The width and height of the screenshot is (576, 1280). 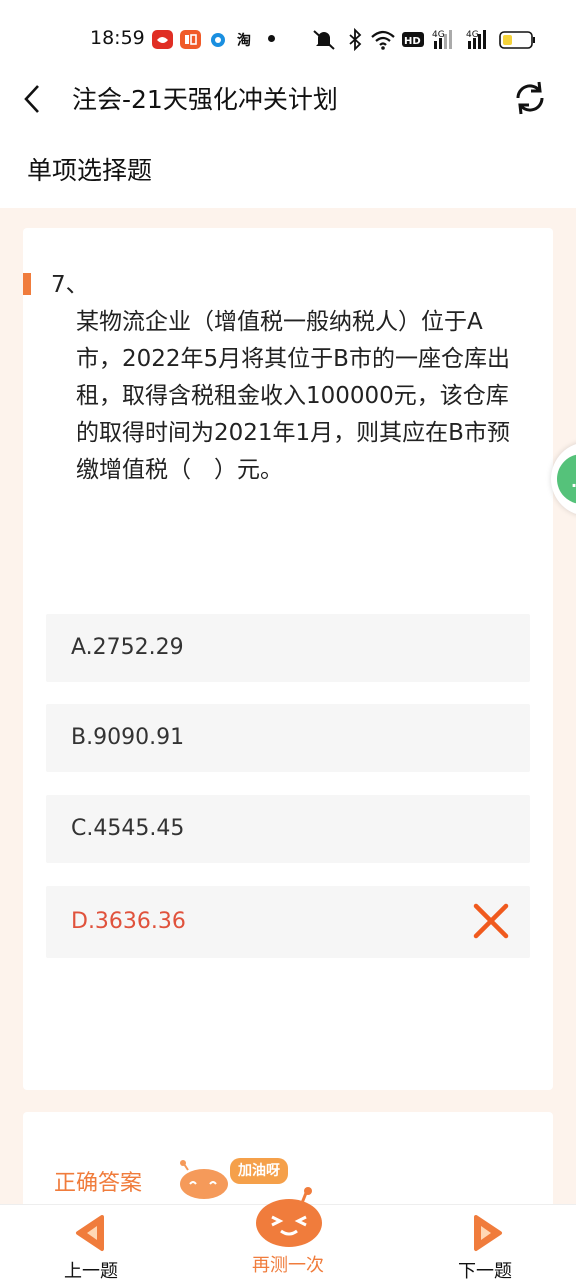 I want to click on svg-text: HD, so click(x=412, y=41).